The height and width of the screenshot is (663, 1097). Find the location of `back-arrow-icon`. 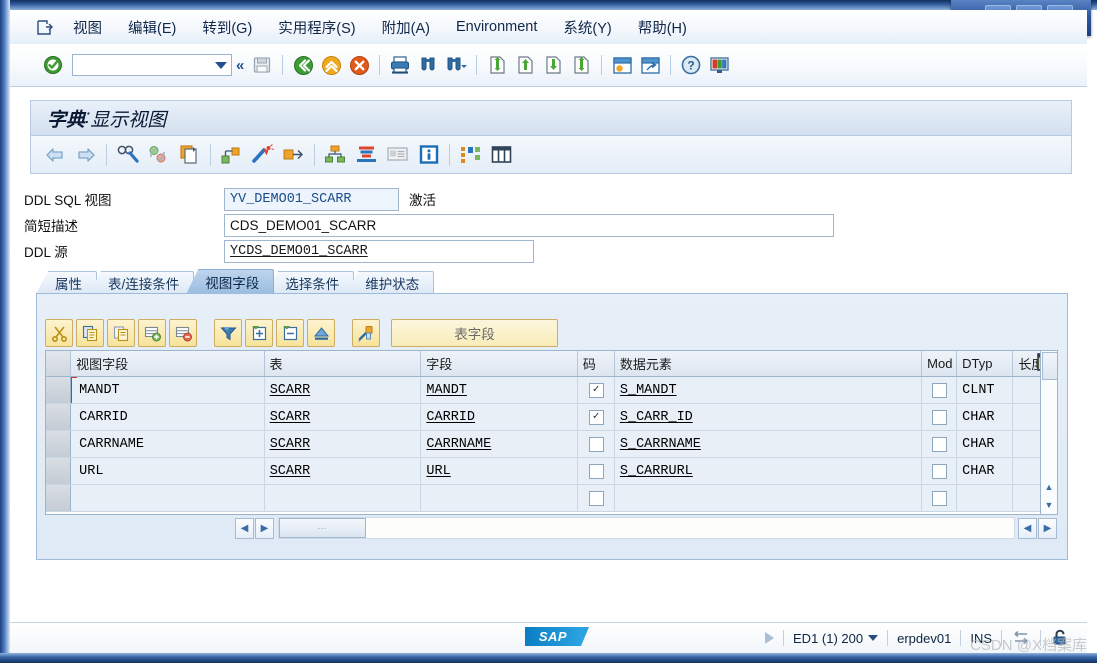

back-arrow-icon is located at coordinates (54, 155).